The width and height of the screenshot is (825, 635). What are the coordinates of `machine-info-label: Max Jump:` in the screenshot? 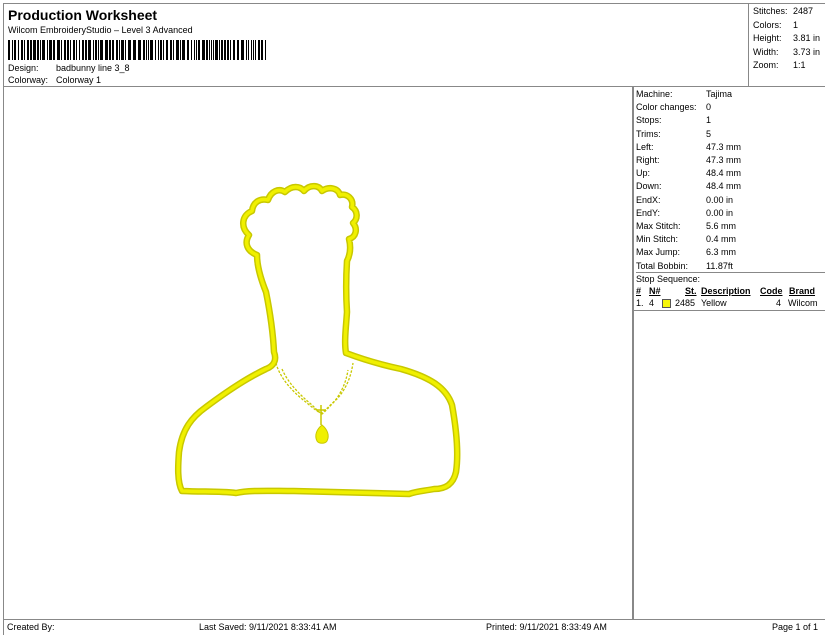 It's located at (658, 252).